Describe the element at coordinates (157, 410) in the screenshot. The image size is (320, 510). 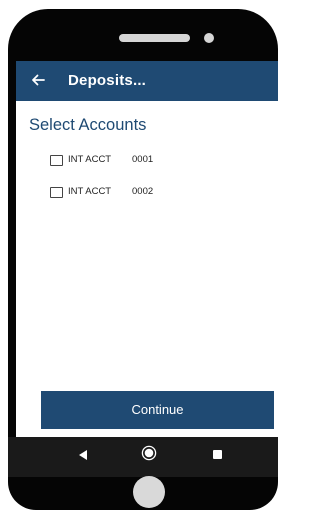
I see `continue-button: Continue` at that location.